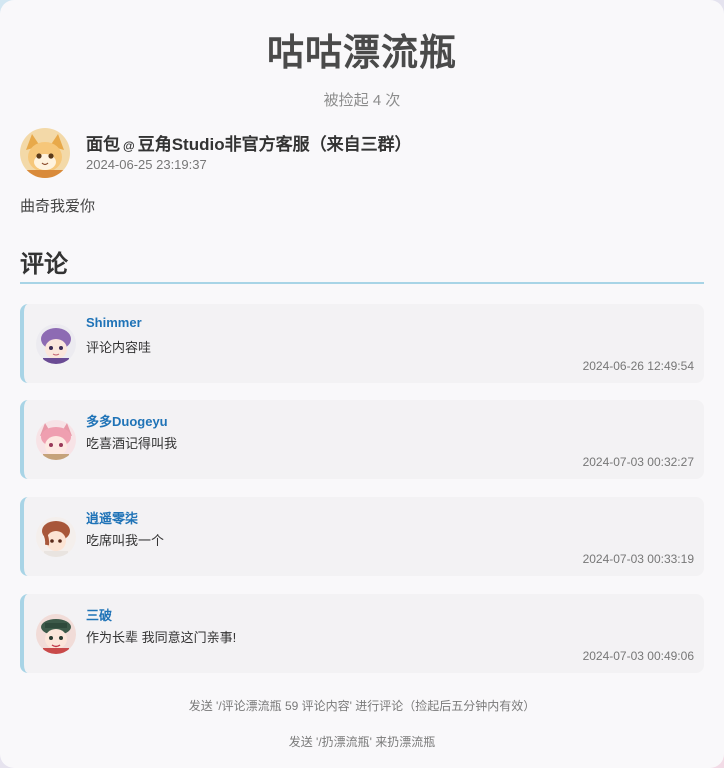 This screenshot has height=768, width=724. Describe the element at coordinates (129, 145) in the screenshot. I see `at-sign: @` at that location.